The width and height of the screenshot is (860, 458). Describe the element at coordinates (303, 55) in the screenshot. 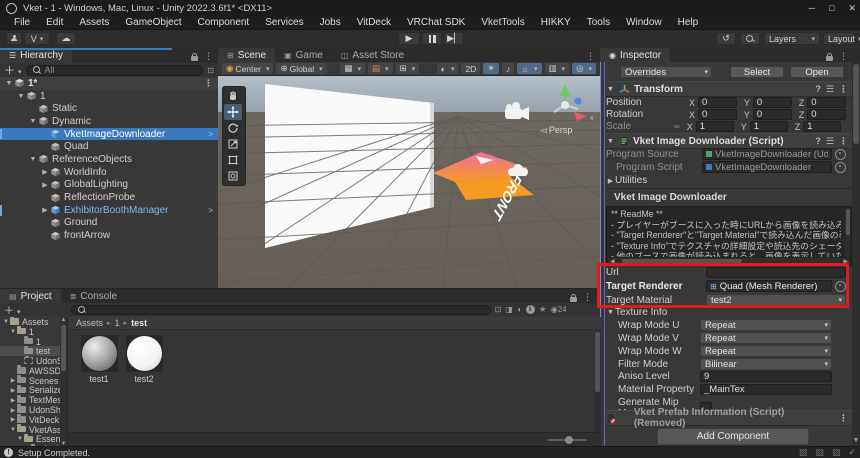

I see `tab-game: ▣ Game` at that location.